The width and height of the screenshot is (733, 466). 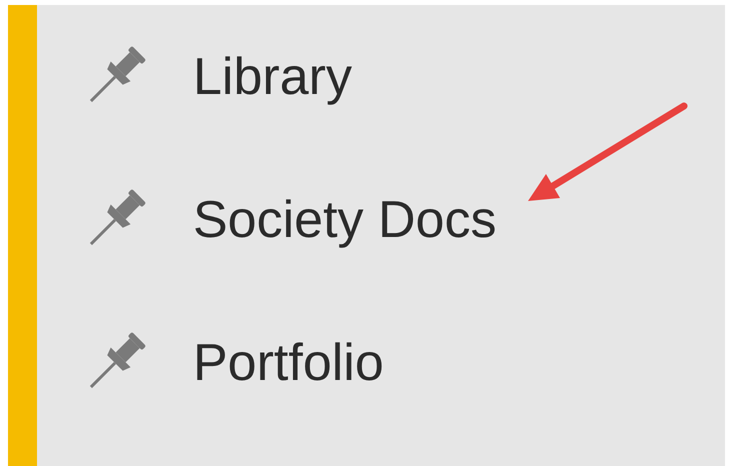 What do you see at coordinates (288, 362) in the screenshot?
I see `pinned-item-link: Portfolio` at bounding box center [288, 362].